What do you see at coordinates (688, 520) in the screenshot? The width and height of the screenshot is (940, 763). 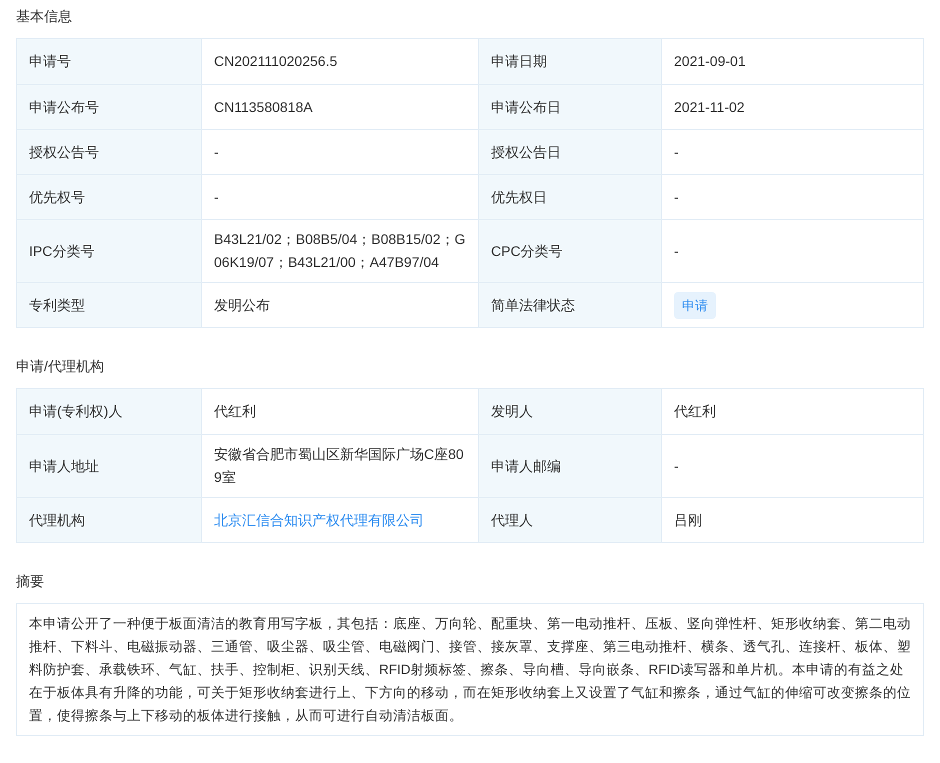 I see `field-value: 吕刚` at bounding box center [688, 520].